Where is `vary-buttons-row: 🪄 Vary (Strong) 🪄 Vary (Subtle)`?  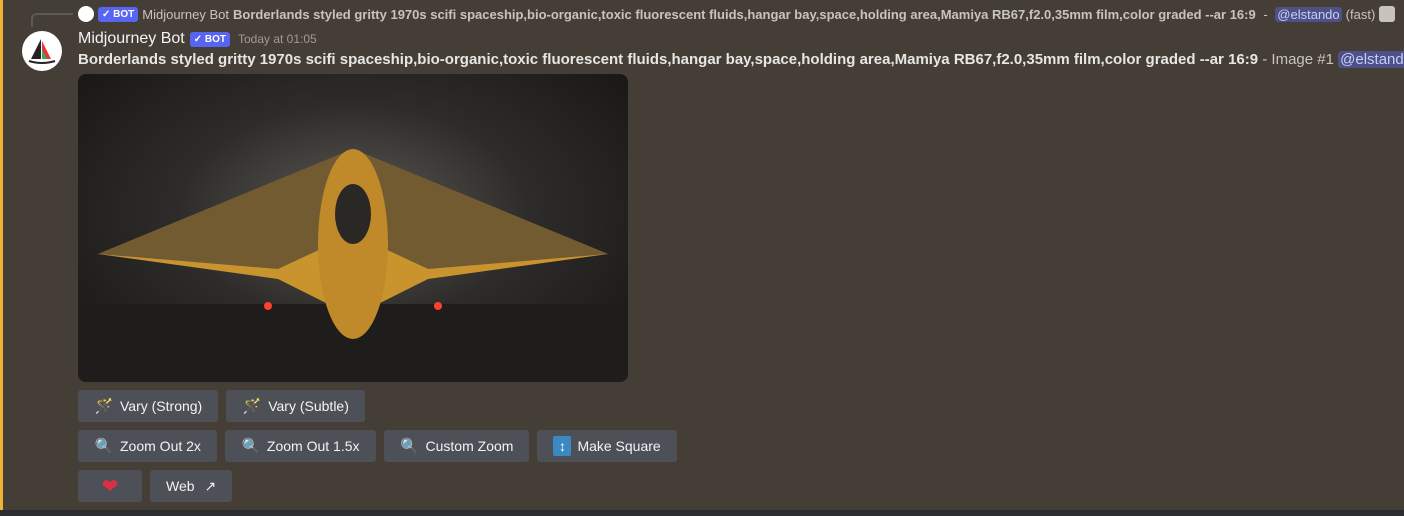
vary-buttons-row: 🪄 Vary (Strong) 🪄 Vary (Subtle) is located at coordinates (221, 406).